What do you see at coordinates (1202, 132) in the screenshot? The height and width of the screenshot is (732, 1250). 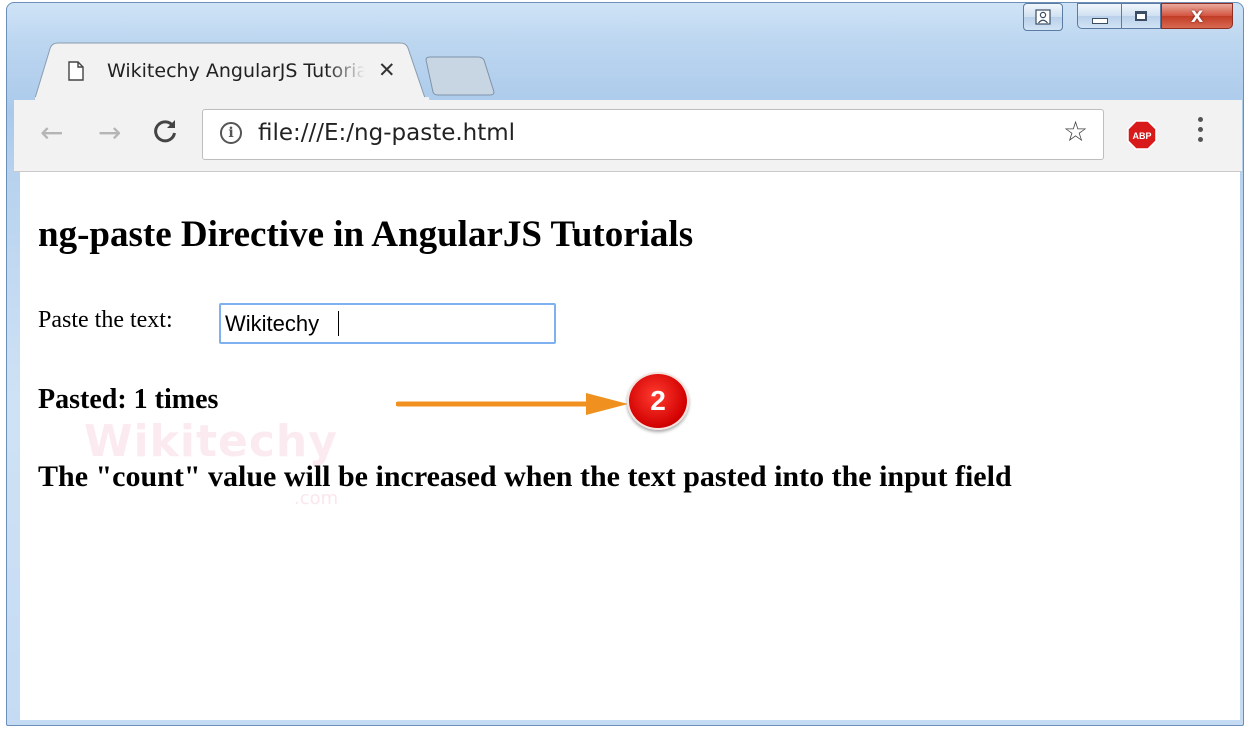 I see `menu-icon` at bounding box center [1202, 132].